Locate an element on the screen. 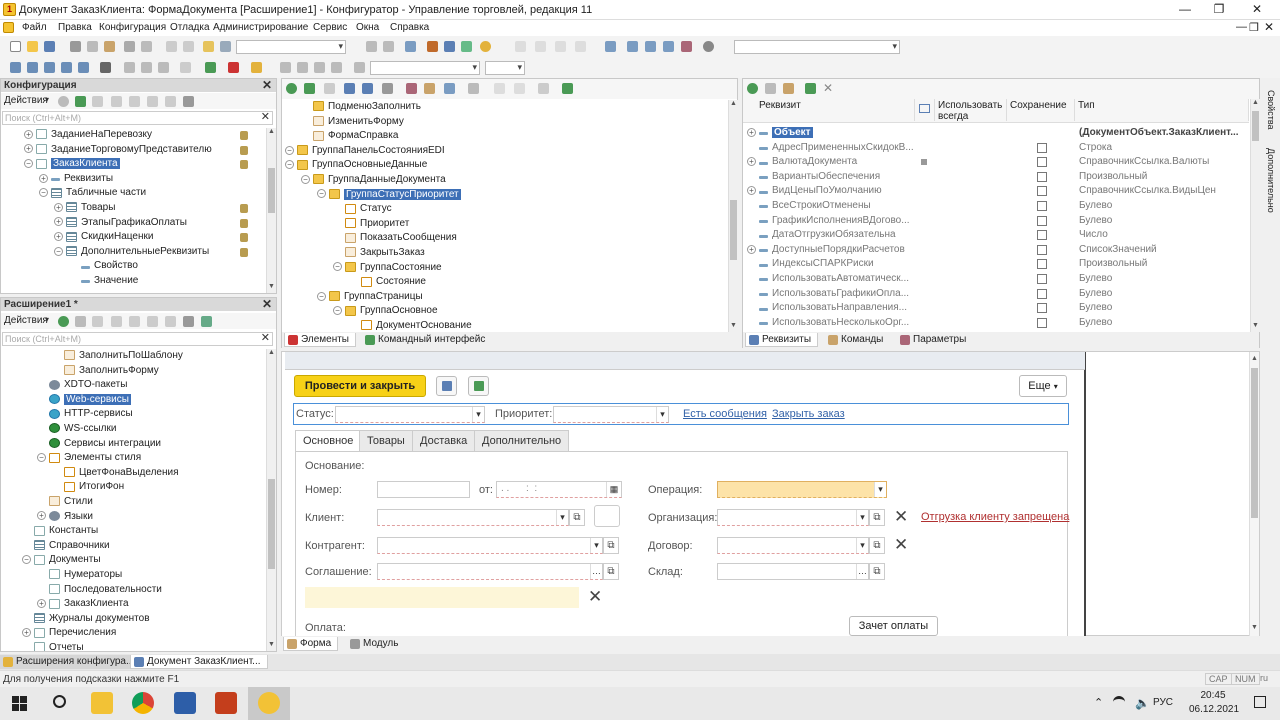  paste-icon is located at coordinates (109, 46).